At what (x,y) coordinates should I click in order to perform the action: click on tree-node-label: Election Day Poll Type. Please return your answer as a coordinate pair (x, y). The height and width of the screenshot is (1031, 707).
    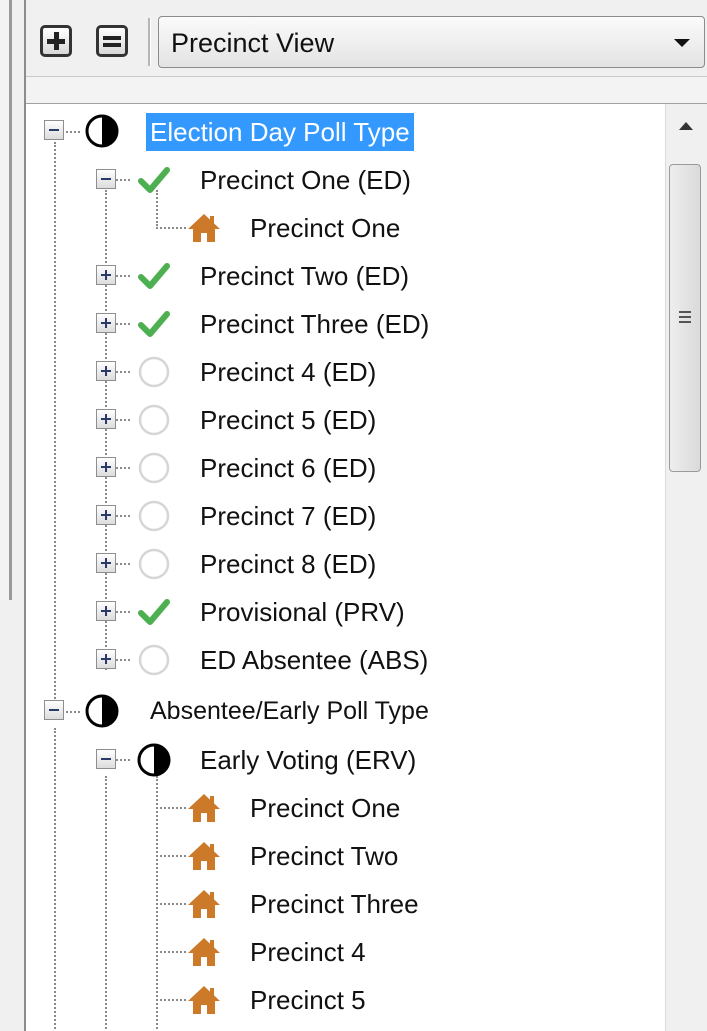
    Looking at the image, I should click on (280, 132).